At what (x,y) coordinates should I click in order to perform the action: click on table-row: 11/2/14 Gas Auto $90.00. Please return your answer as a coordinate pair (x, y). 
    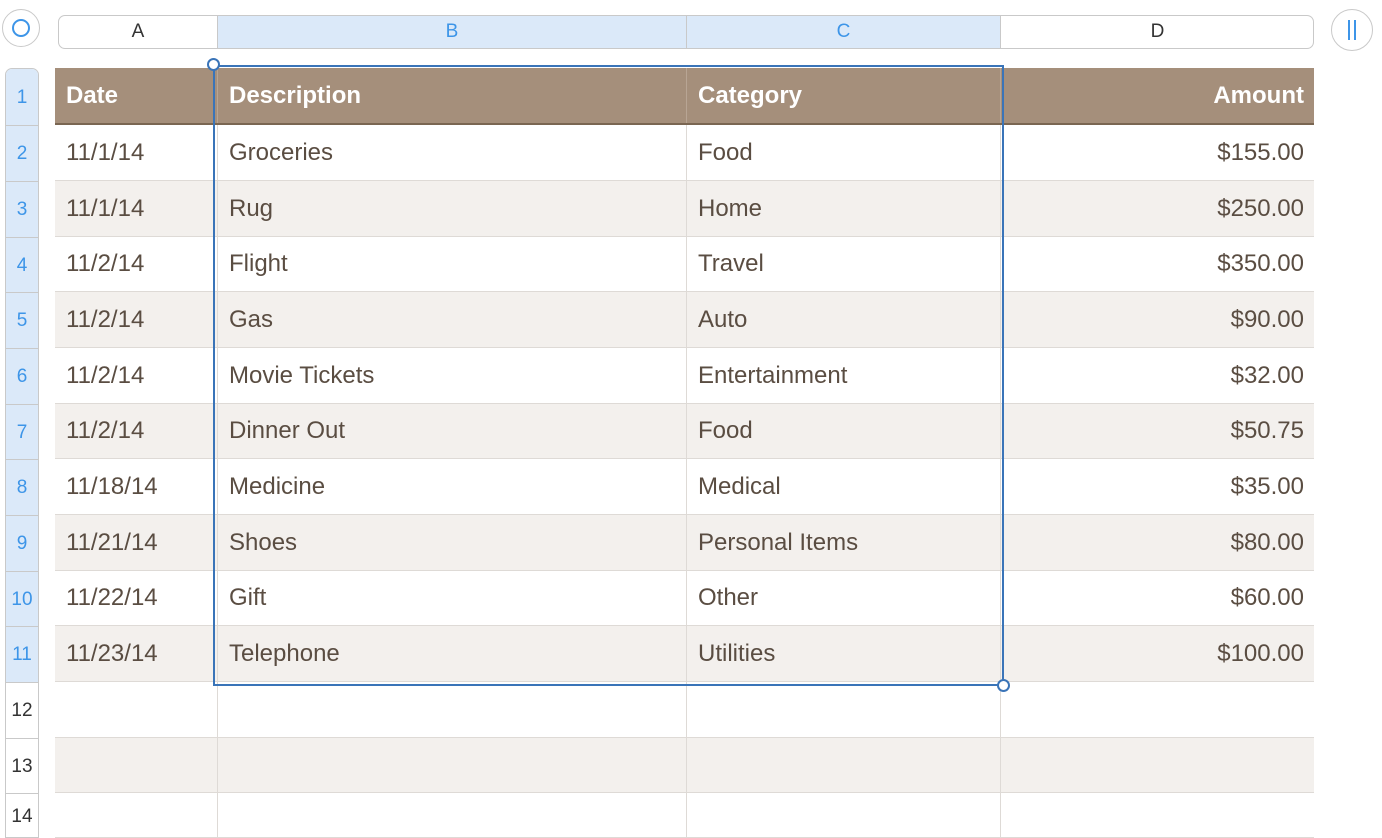
    Looking at the image, I should click on (684, 320).